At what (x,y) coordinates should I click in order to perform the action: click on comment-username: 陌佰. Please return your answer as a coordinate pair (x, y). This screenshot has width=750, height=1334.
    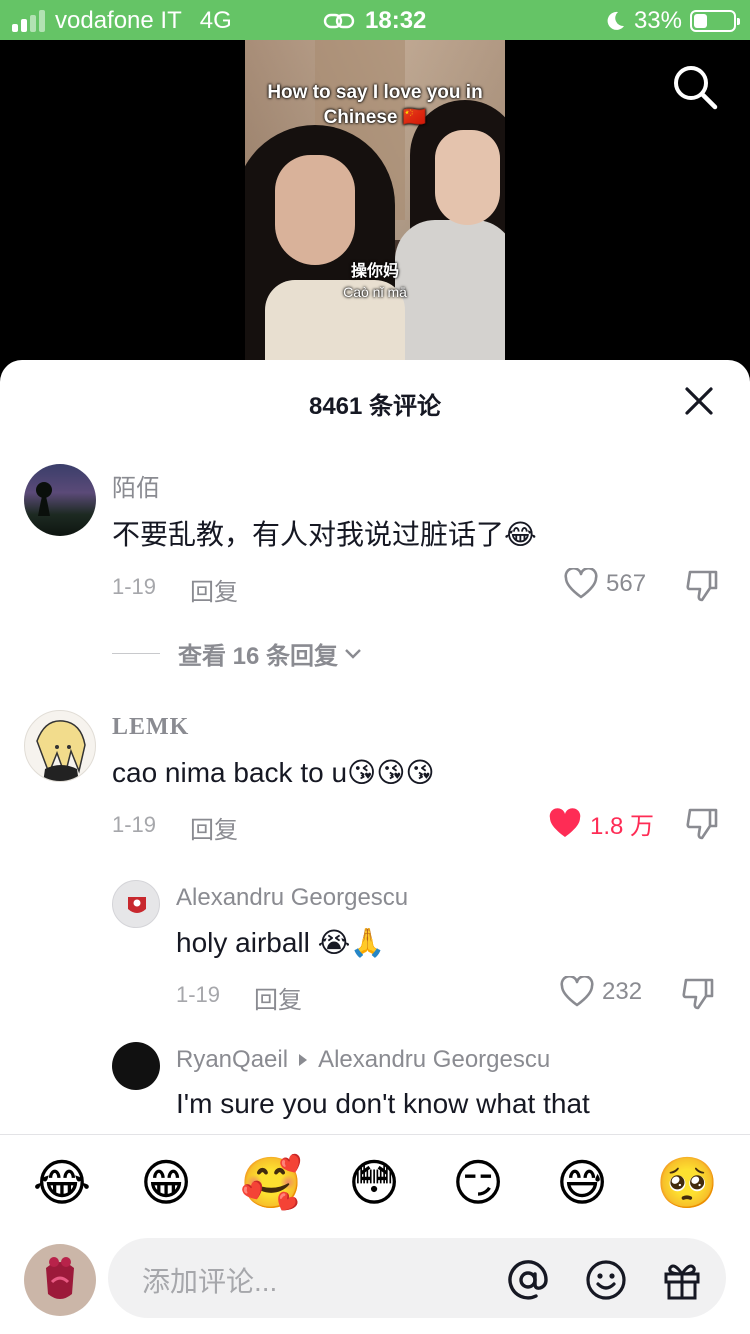
    Looking at the image, I should click on (136, 485).